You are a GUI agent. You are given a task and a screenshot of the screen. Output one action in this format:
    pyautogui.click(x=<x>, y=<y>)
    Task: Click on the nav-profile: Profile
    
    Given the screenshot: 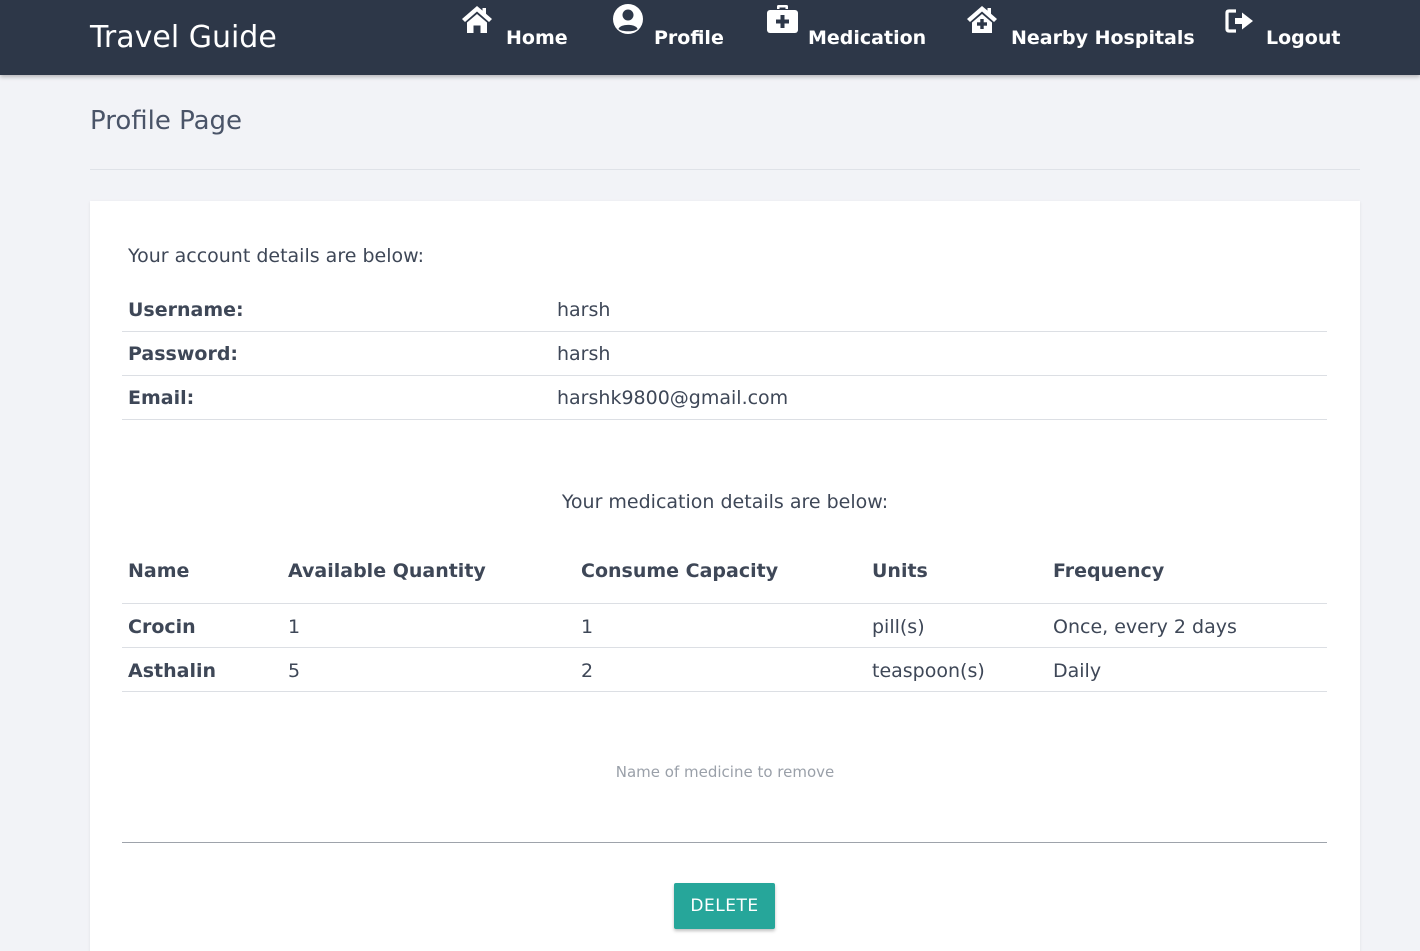 What is the action you would take?
    pyautogui.click(x=668, y=37)
    